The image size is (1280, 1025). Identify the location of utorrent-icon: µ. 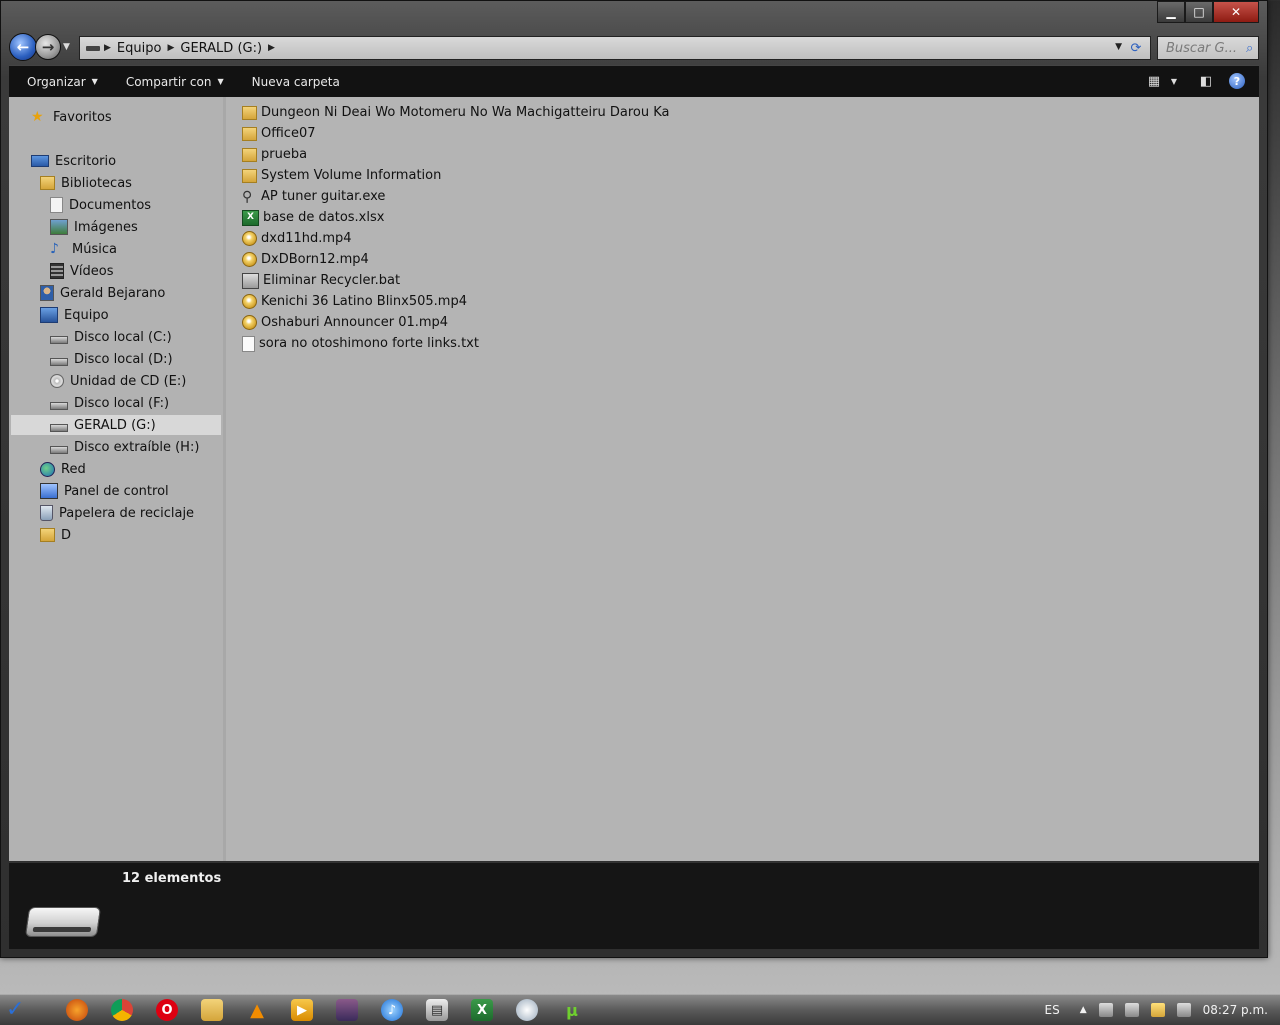
(572, 1010).